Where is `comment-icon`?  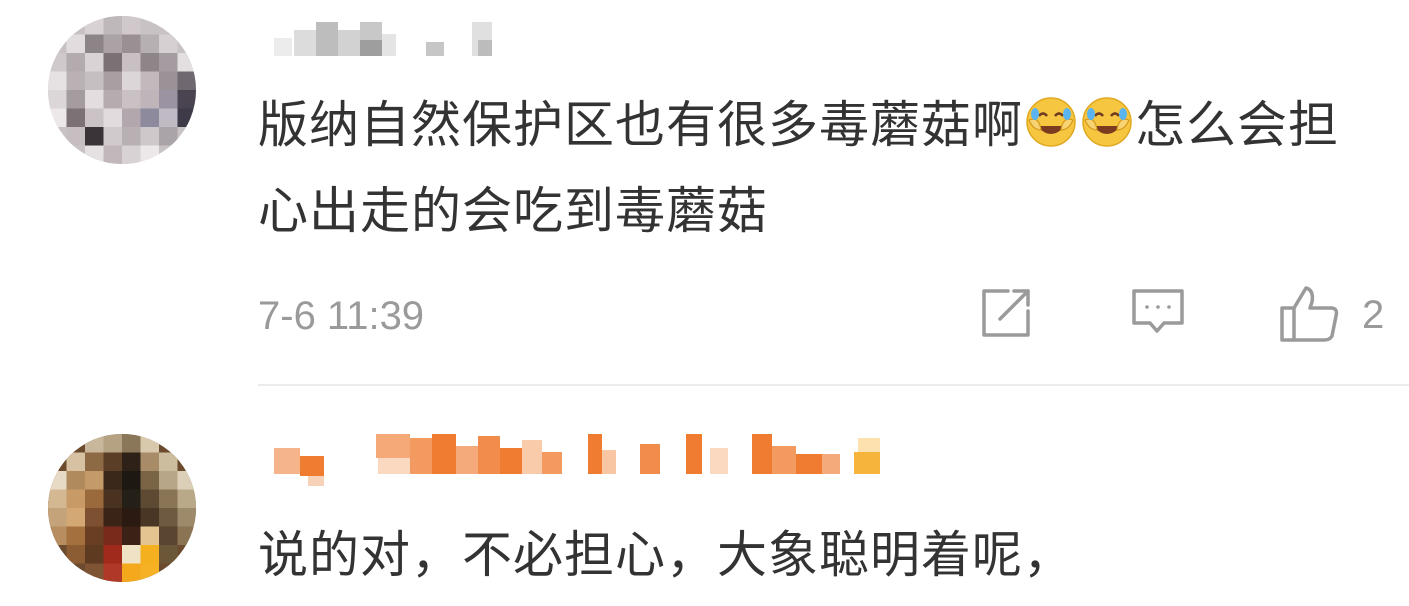 comment-icon is located at coordinates (1158, 315).